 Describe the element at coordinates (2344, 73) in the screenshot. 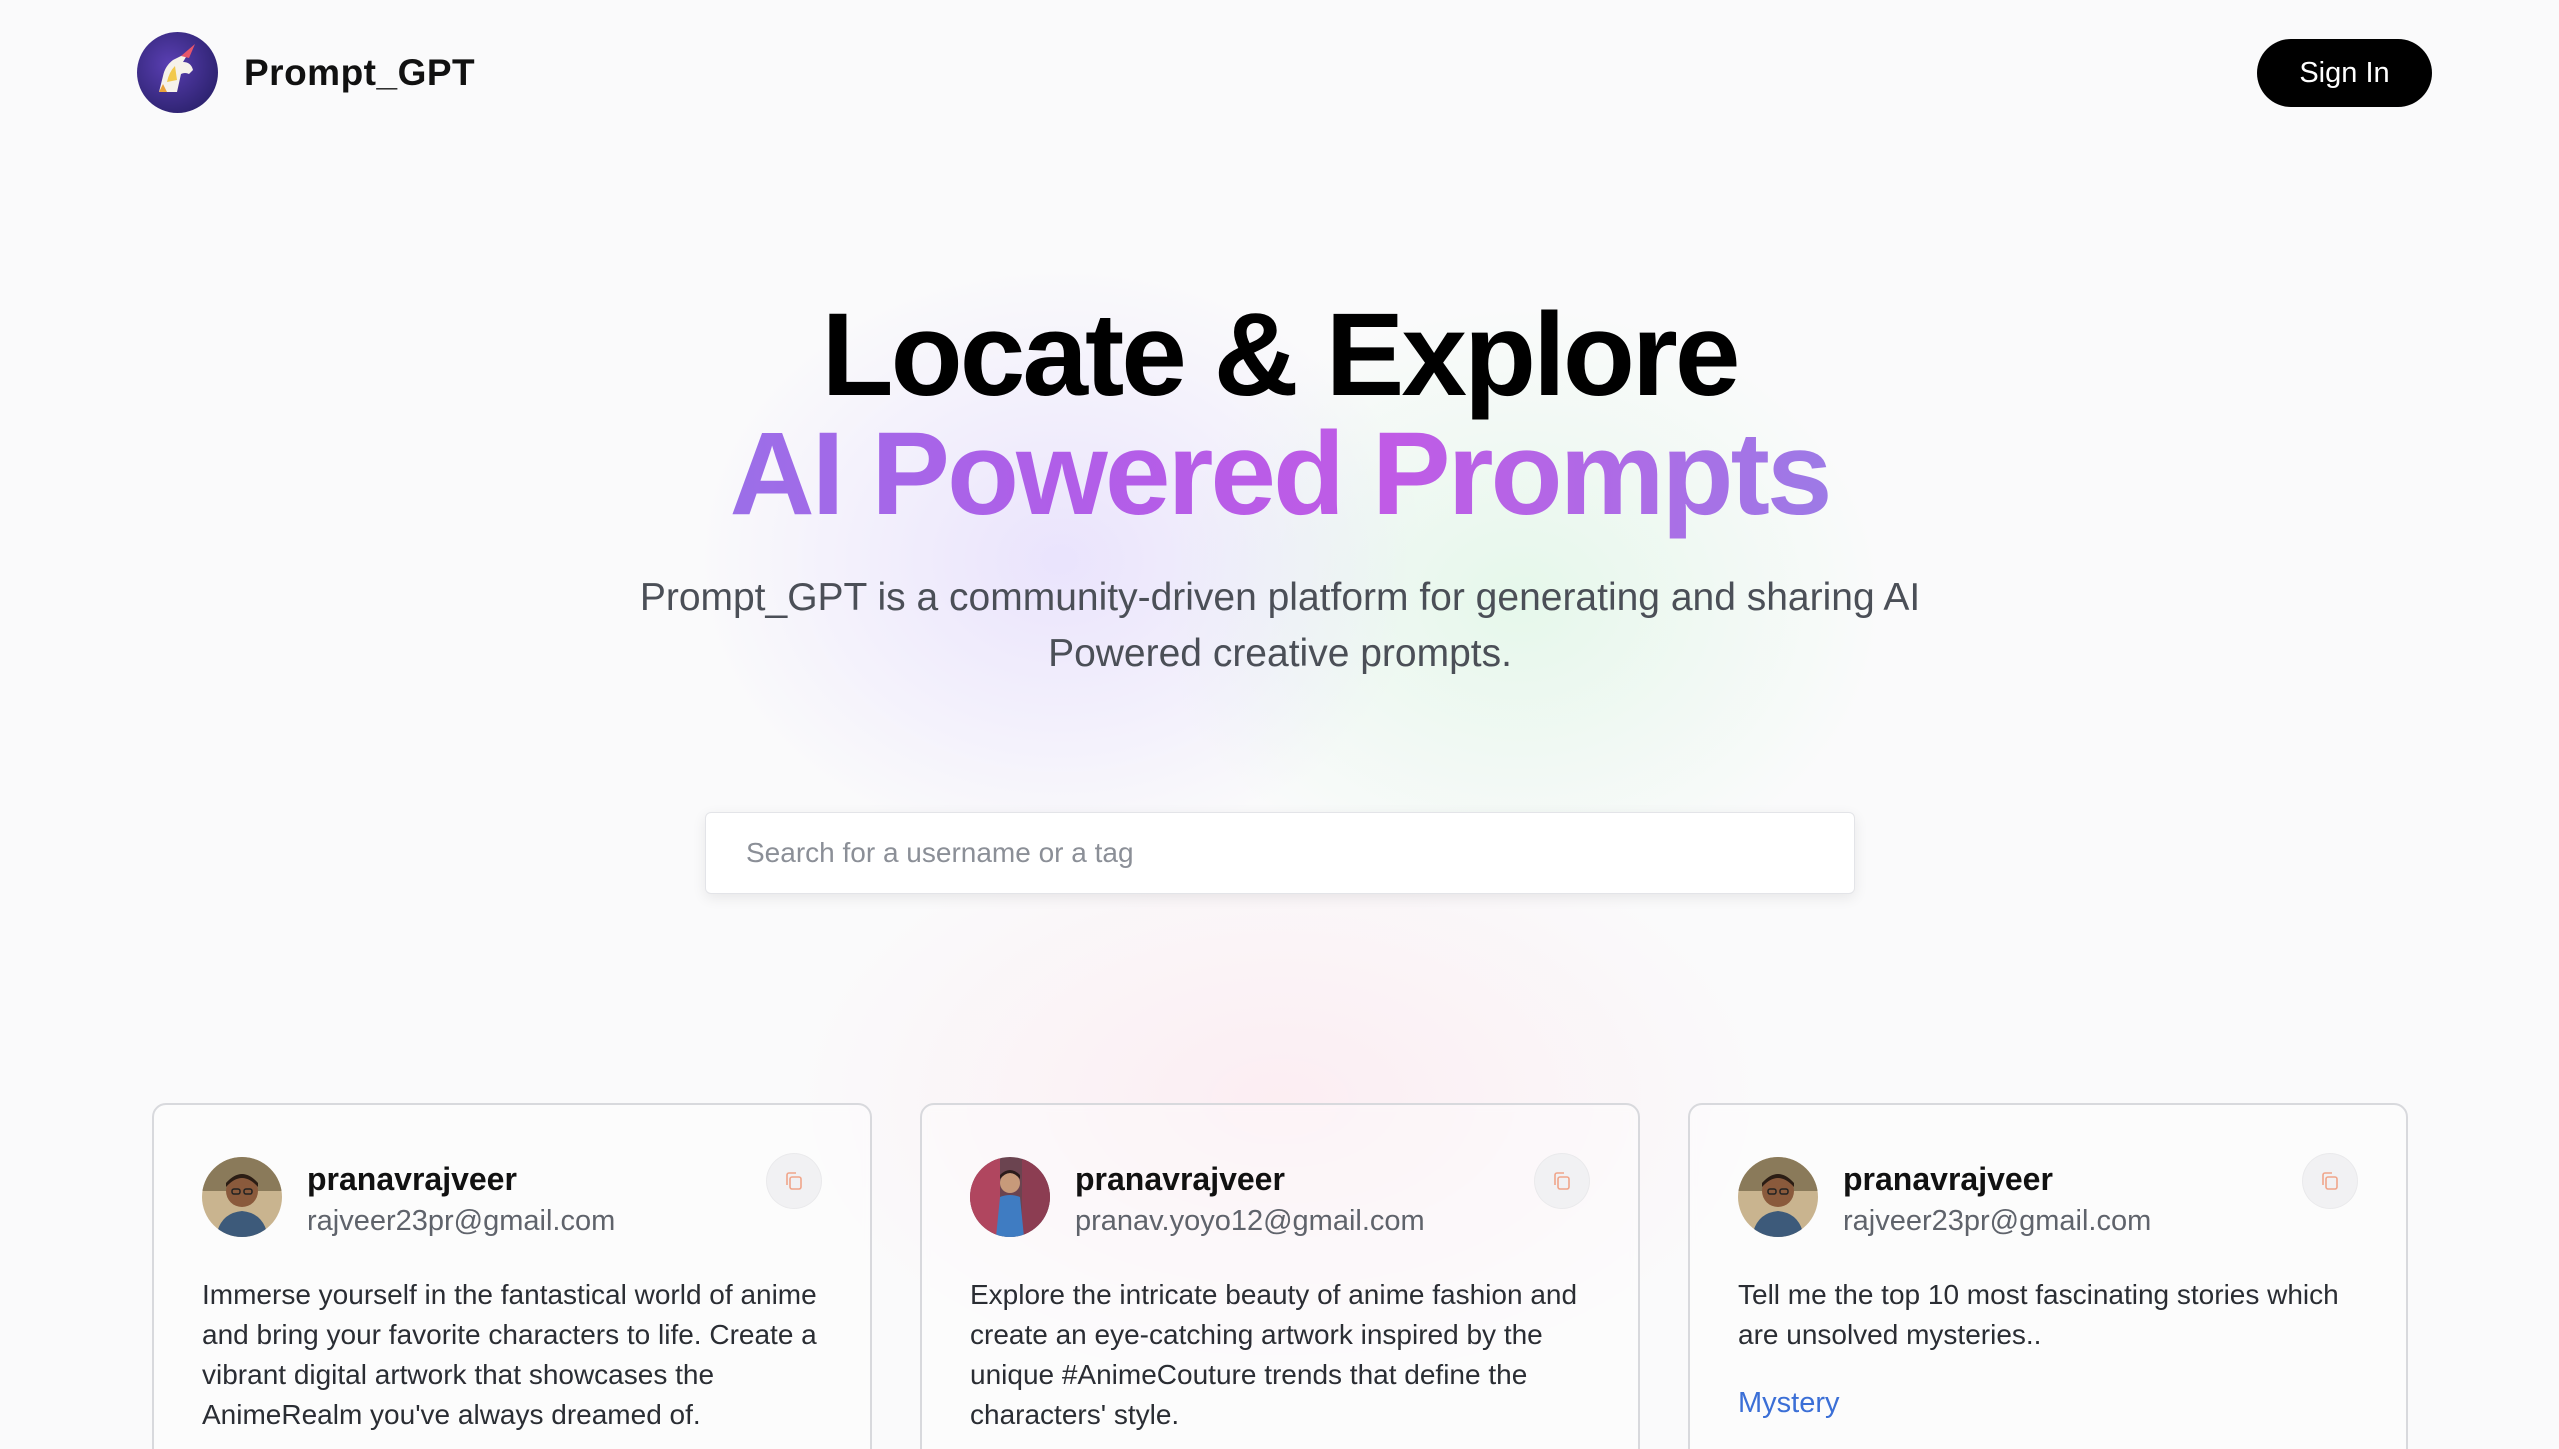

I see `sign-in-button: Sign In` at that location.